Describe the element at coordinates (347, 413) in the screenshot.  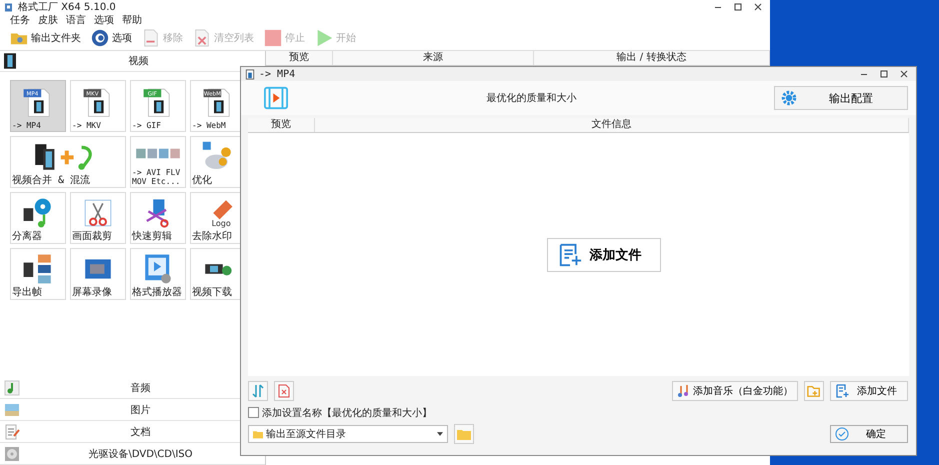
I see `checkbox-label: 添加设置名称【最优化的质量和大小】` at that location.